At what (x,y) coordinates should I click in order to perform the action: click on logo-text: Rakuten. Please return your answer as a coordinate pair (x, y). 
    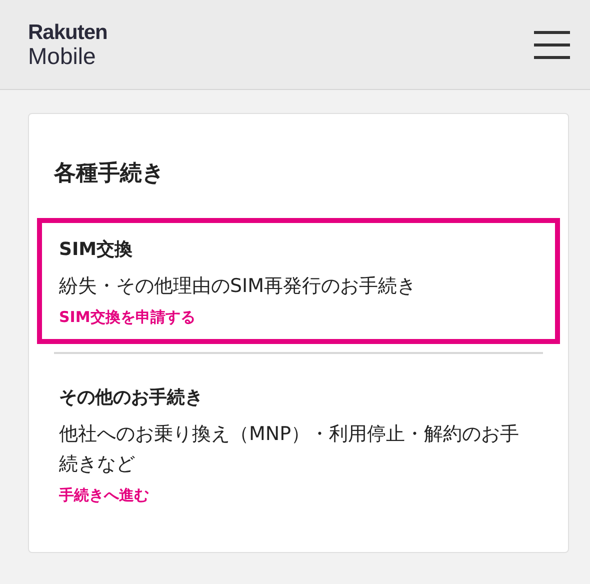
    Looking at the image, I should click on (68, 32).